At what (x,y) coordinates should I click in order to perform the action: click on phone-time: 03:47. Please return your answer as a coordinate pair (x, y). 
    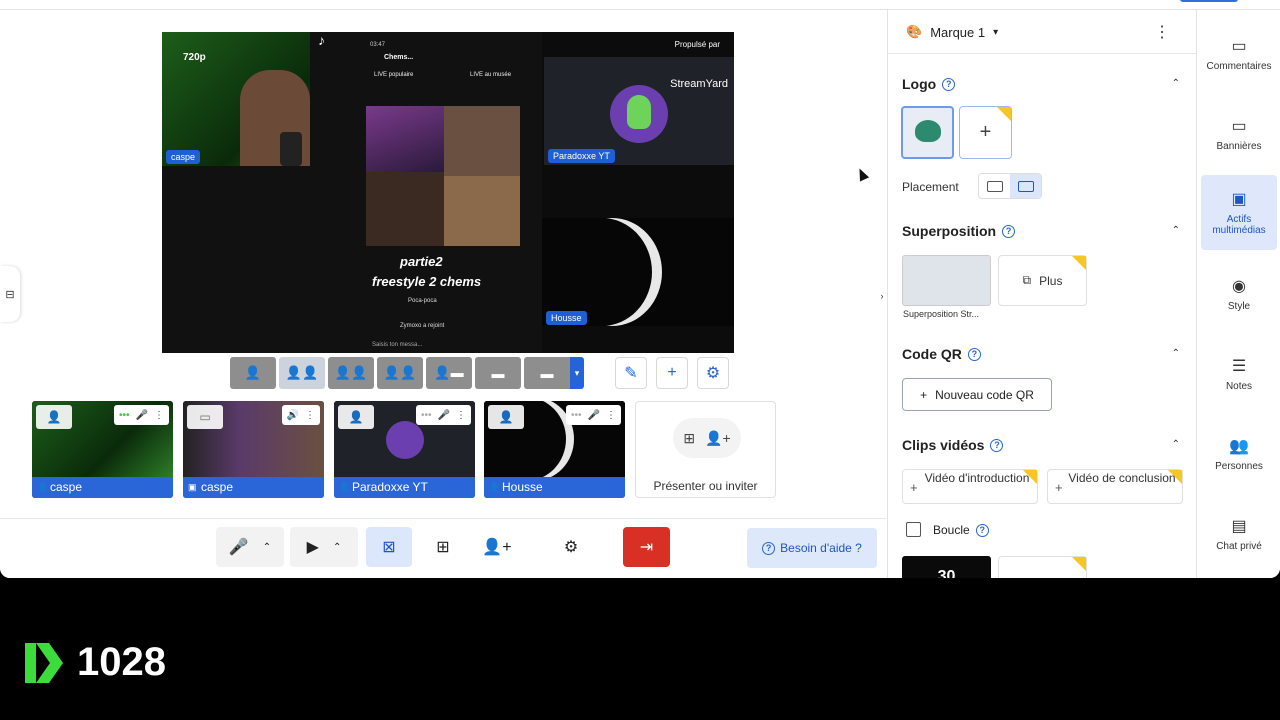
    Looking at the image, I should click on (378, 45).